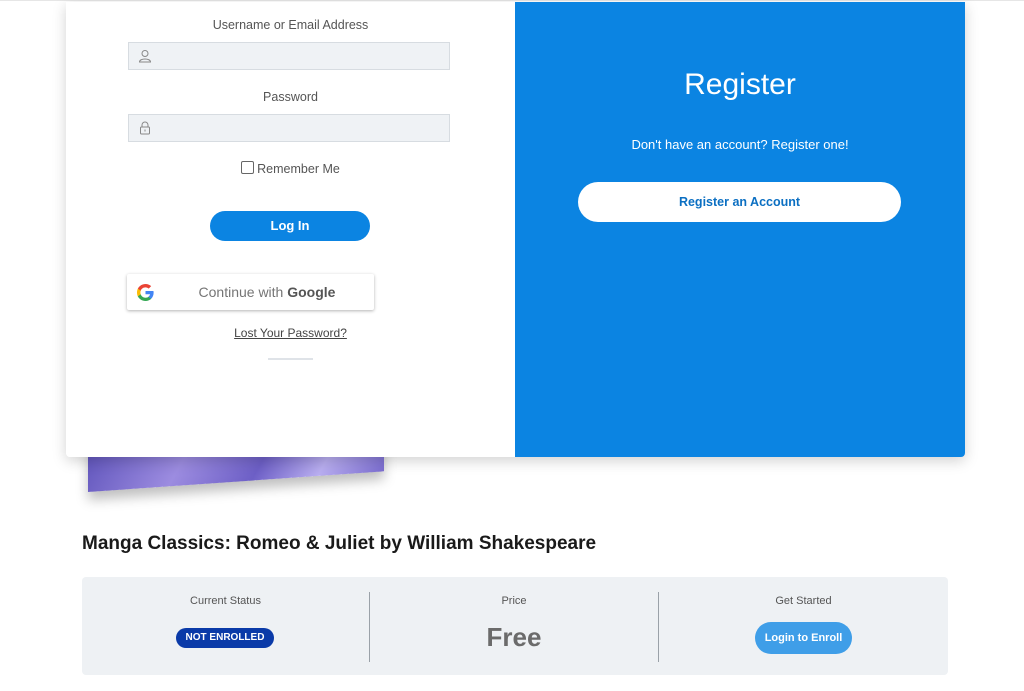  What do you see at coordinates (298, 169) in the screenshot?
I see `remember-me-label: Remember Me` at bounding box center [298, 169].